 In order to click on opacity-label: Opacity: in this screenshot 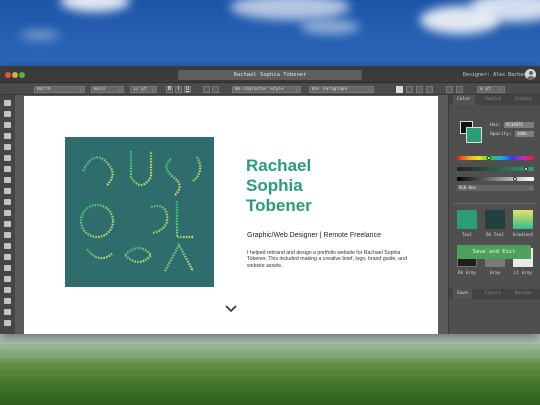, I will do `click(501, 134)`.